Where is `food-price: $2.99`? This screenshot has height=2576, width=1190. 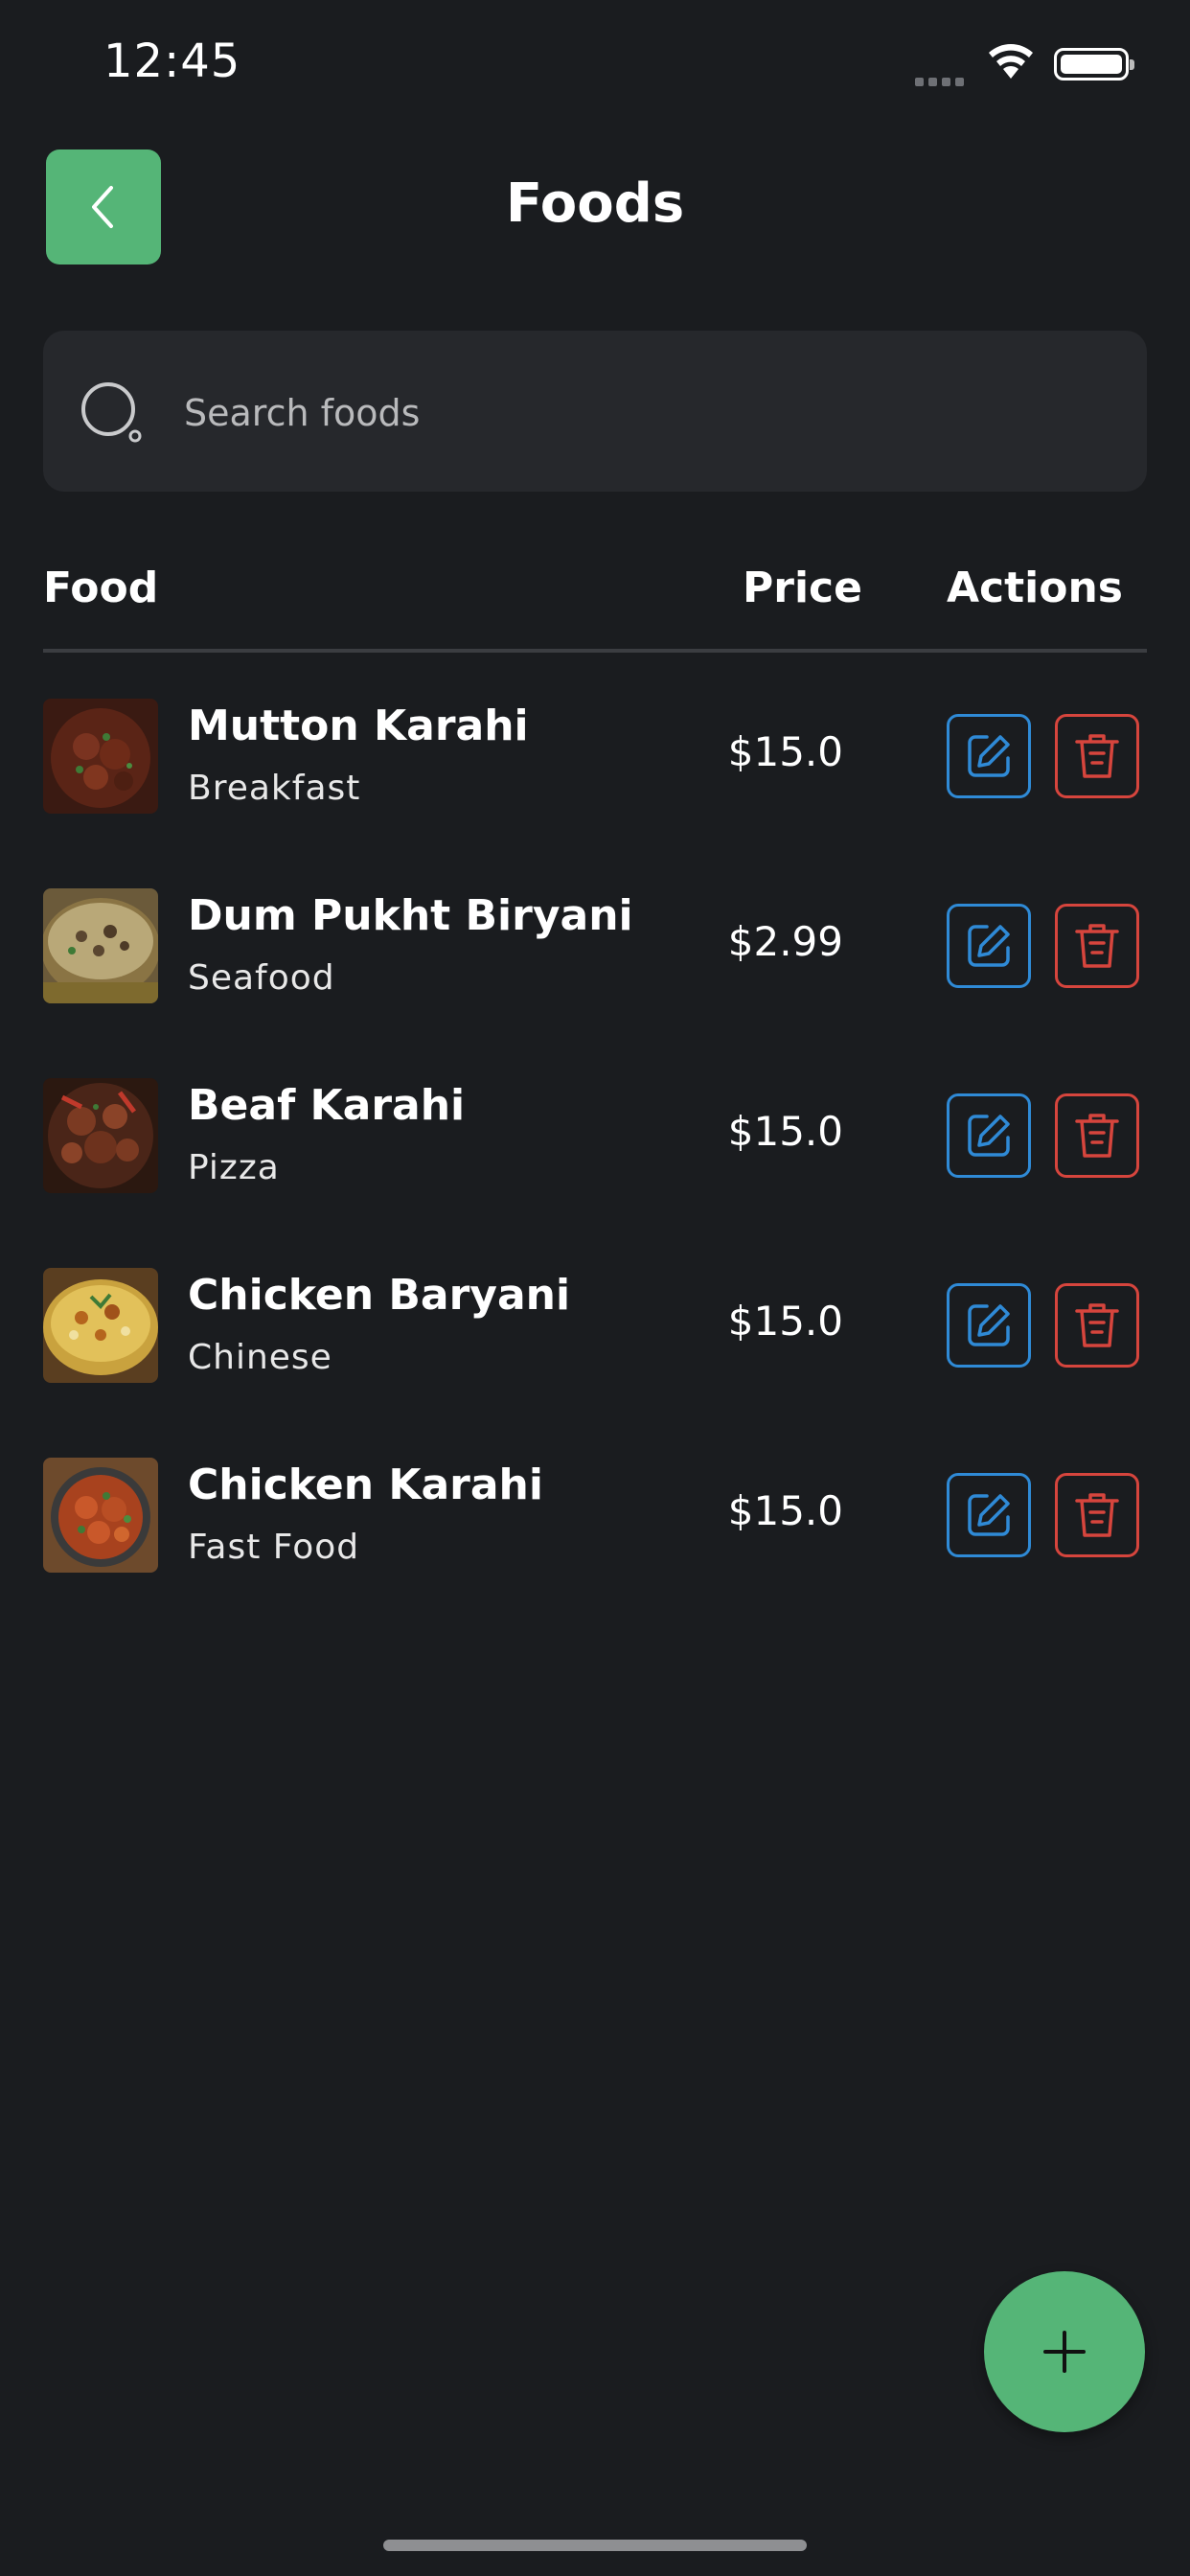
food-price: $2.99 is located at coordinates (785, 941).